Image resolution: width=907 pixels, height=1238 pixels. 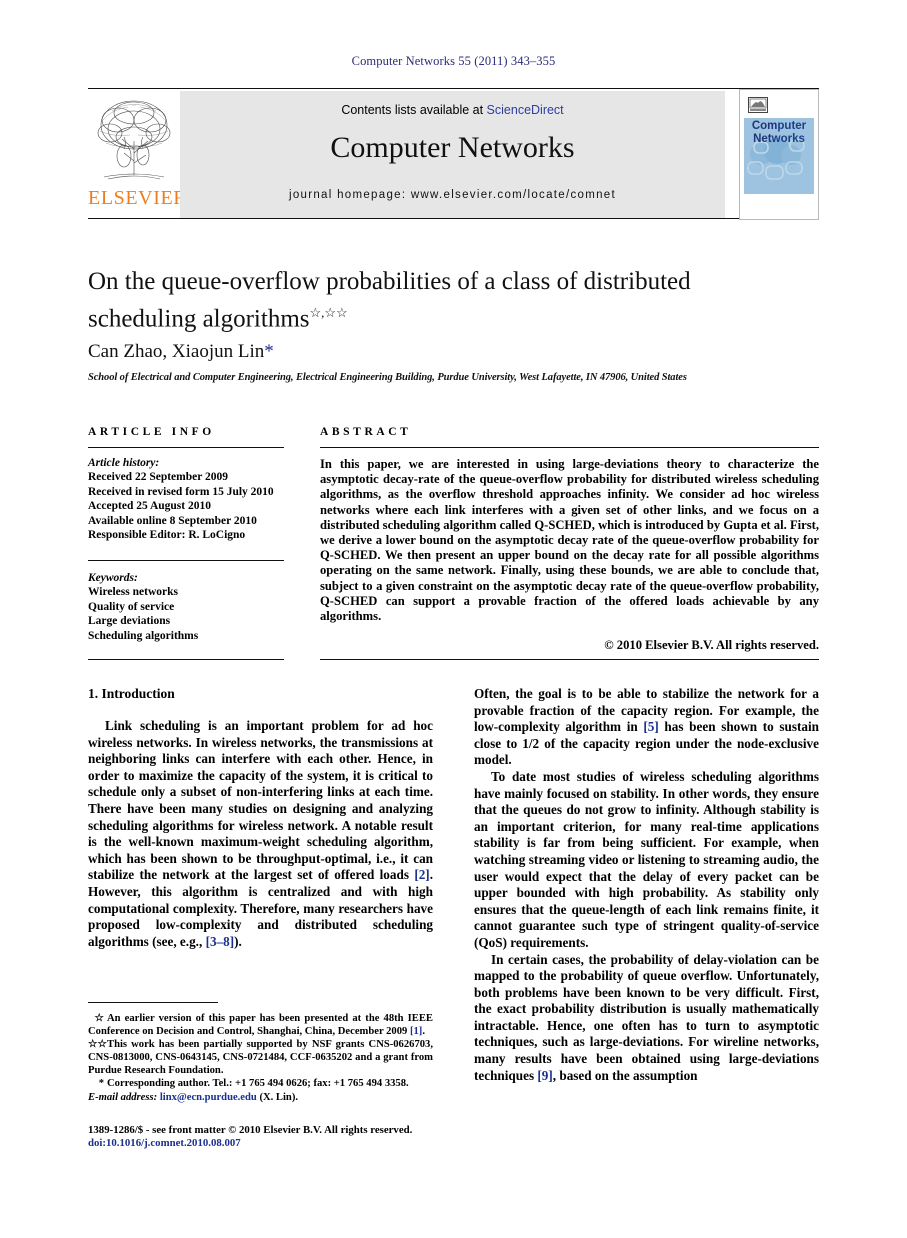 I want to click on doi-value: 10.1016/j.comnet.2010.08.007, so click(x=173, y=1143).